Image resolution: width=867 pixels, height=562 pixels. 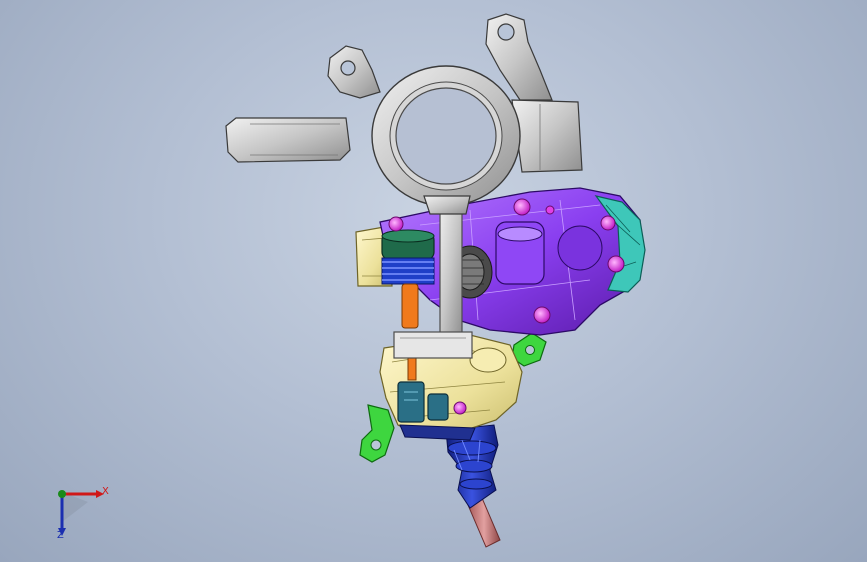 I want to click on triad-x-label: X, so click(x=105, y=491).